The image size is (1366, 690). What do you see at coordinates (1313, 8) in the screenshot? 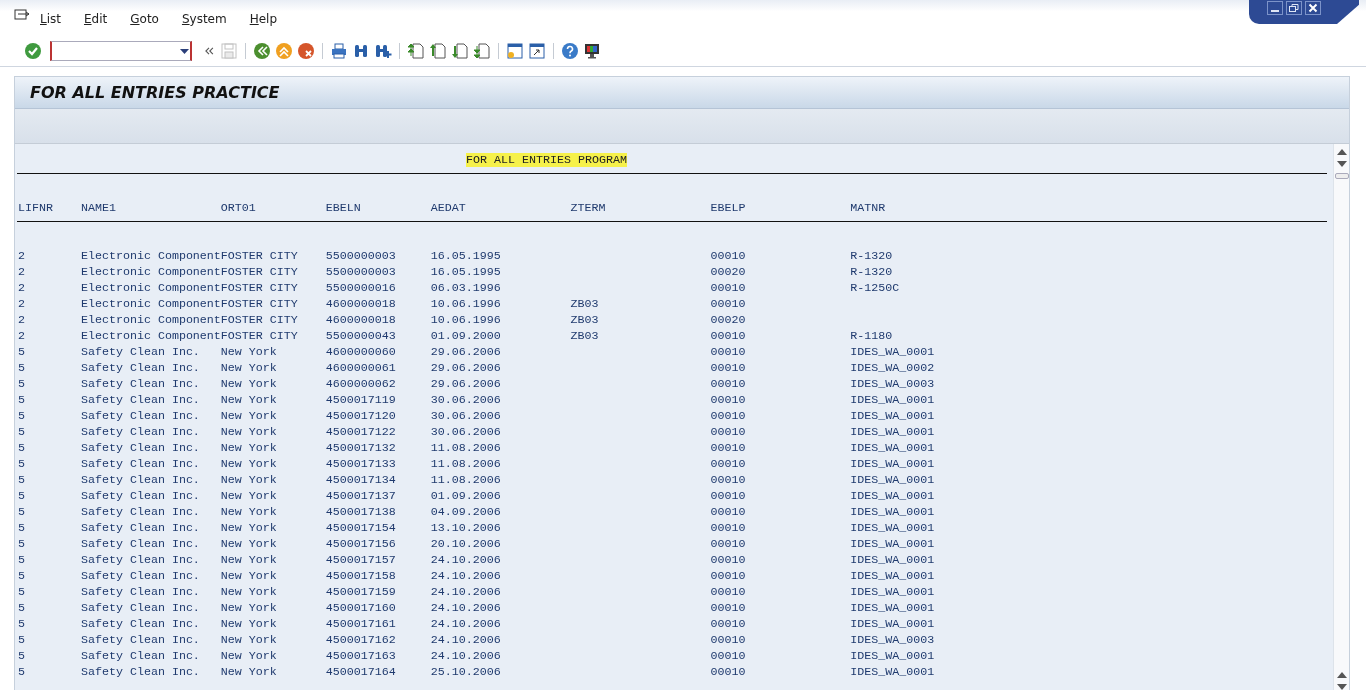
I see `close-icon` at bounding box center [1313, 8].